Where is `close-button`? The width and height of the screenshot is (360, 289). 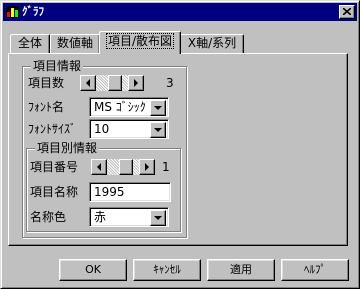 close-button is located at coordinates (347, 12).